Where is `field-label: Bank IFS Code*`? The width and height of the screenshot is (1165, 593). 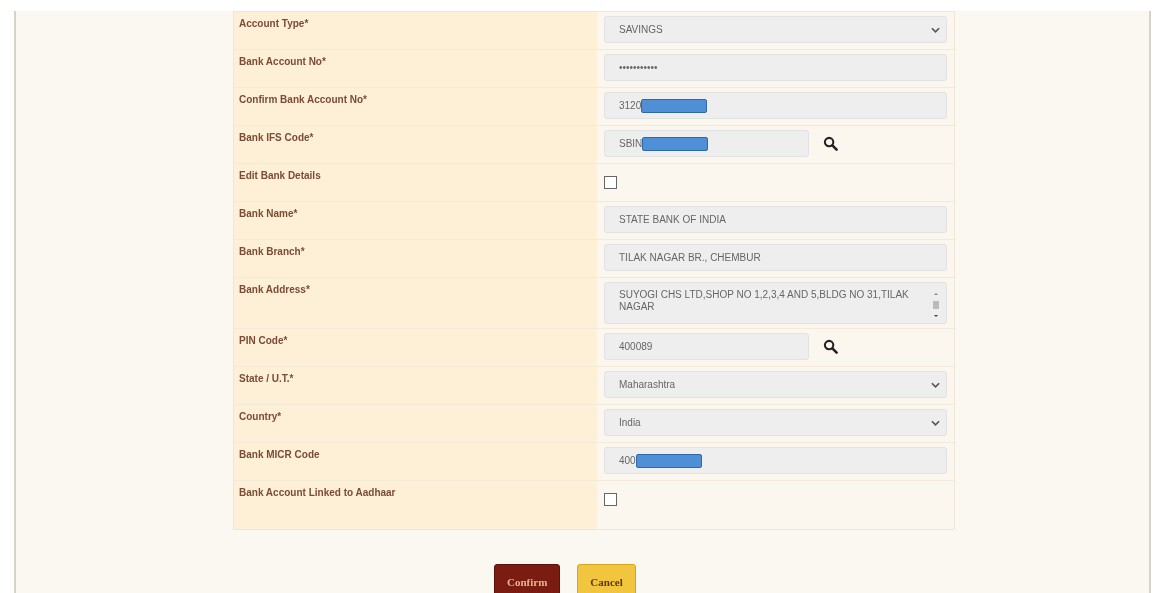
field-label: Bank IFS Code* is located at coordinates (276, 137).